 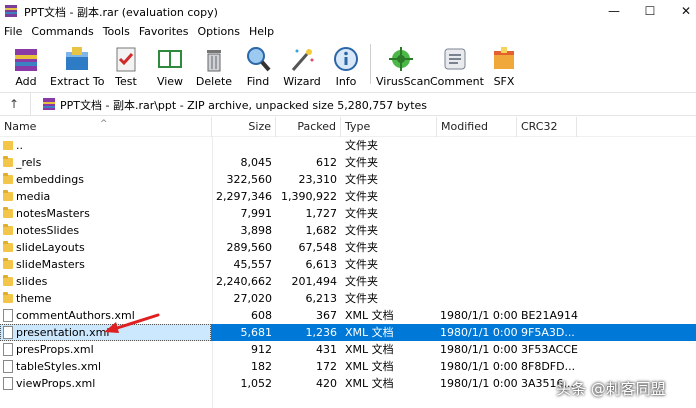 What do you see at coordinates (261, 315) in the screenshot?
I see `file-size: 608` at bounding box center [261, 315].